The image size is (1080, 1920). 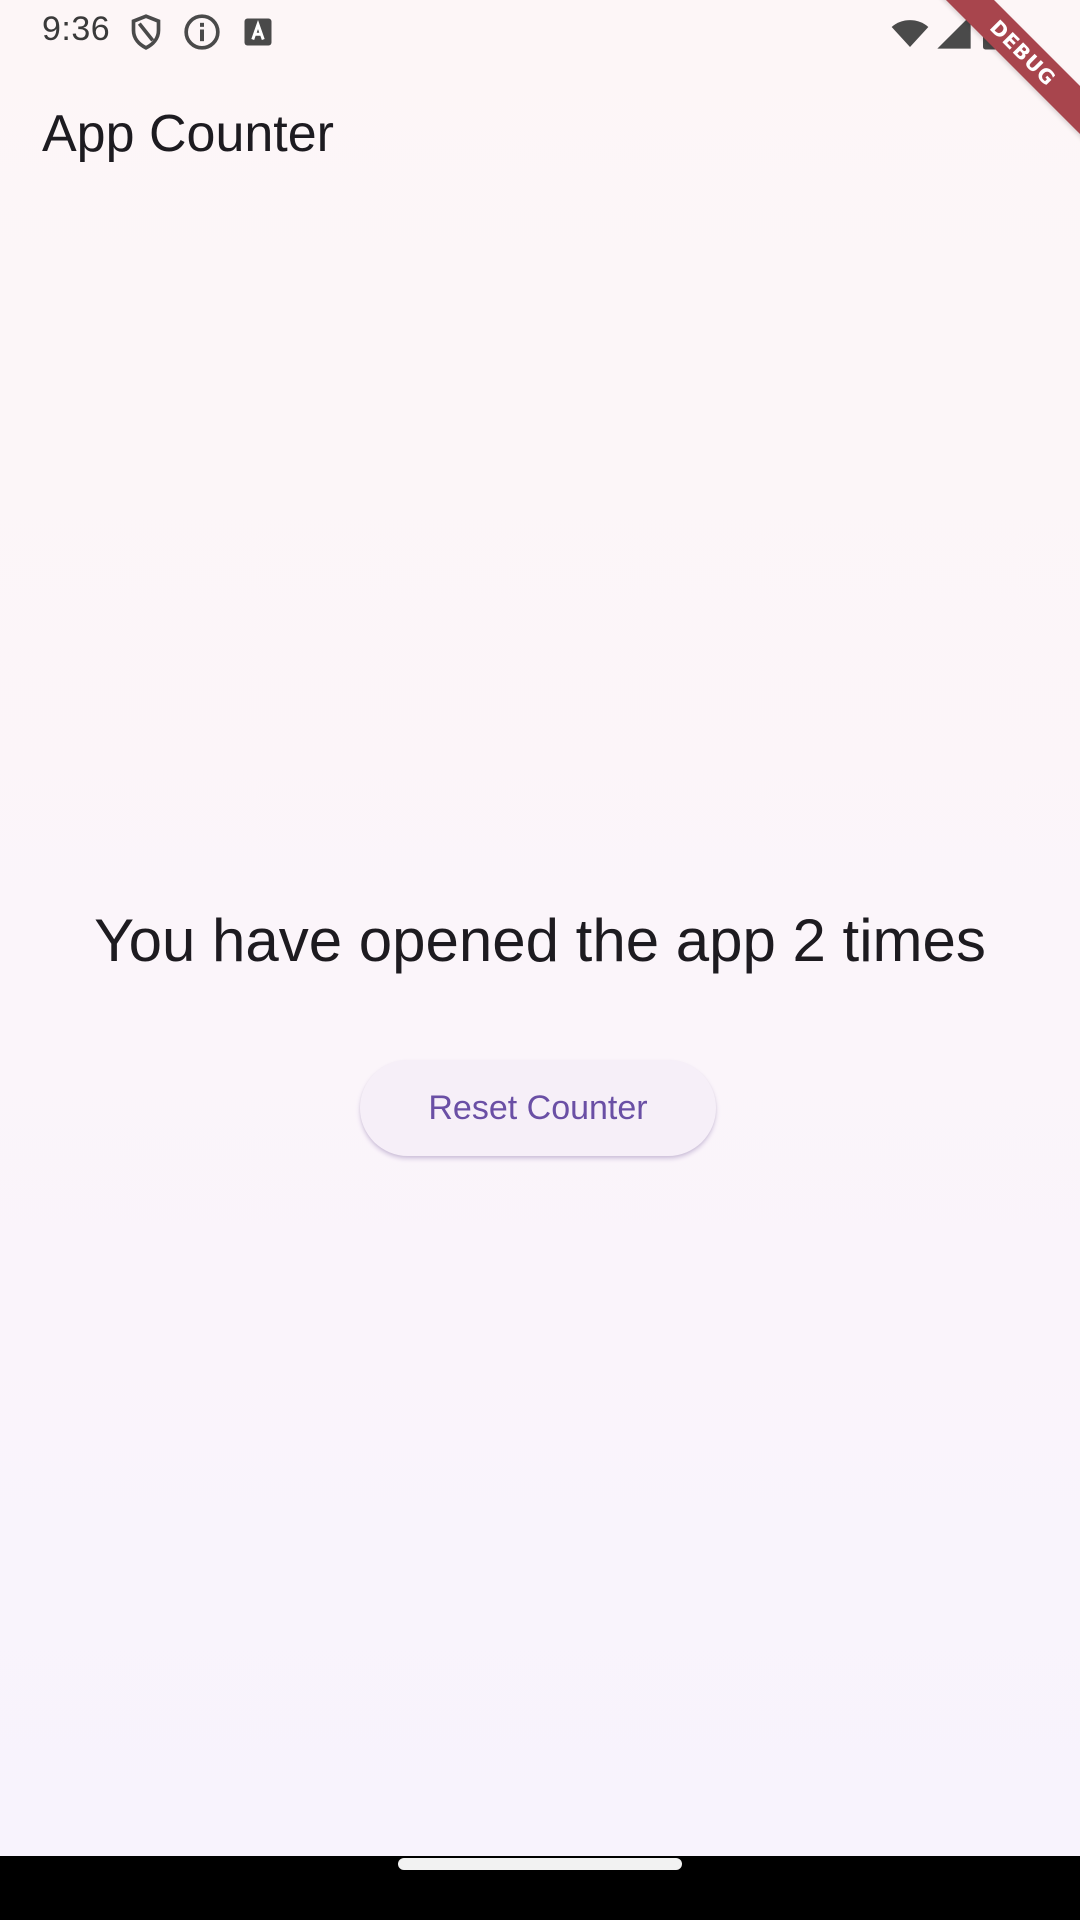 I want to click on wifi-icon, so click(x=910, y=32).